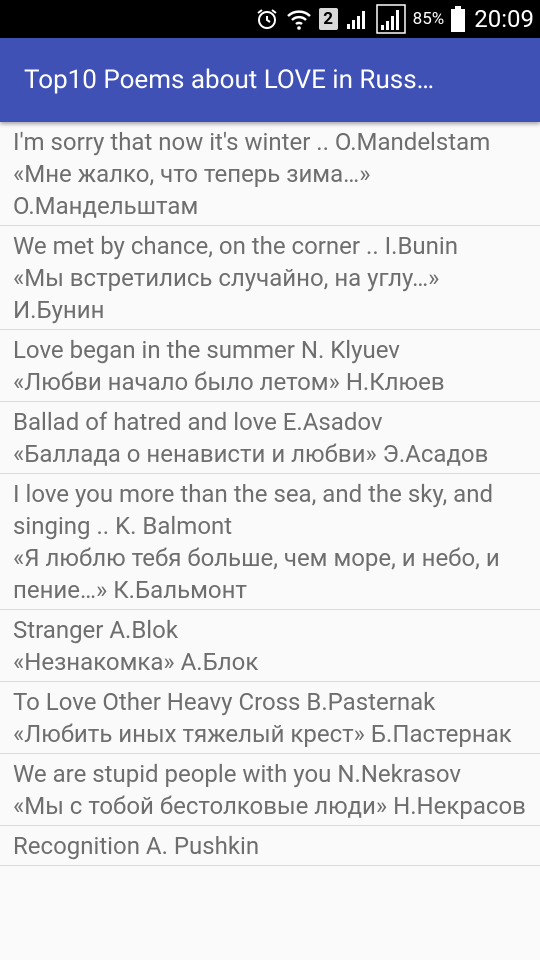 The width and height of the screenshot is (540, 960). I want to click on battery-icon, so click(458, 19).